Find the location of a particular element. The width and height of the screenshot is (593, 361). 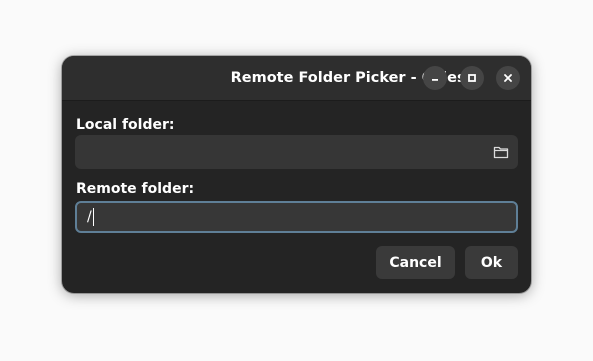

local-folder-field is located at coordinates (296, 152).